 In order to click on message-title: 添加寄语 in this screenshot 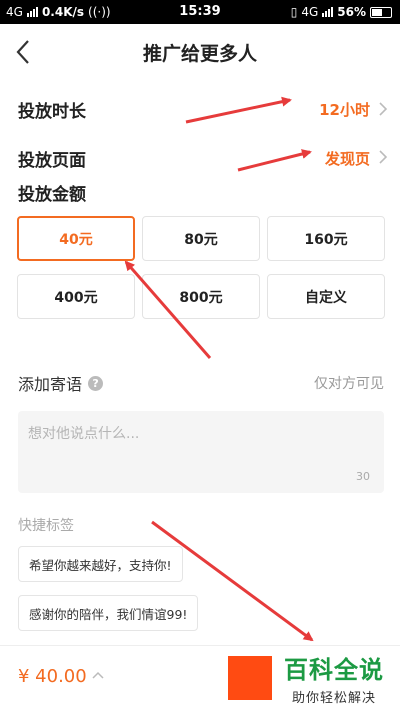, I will do `click(50, 384)`.